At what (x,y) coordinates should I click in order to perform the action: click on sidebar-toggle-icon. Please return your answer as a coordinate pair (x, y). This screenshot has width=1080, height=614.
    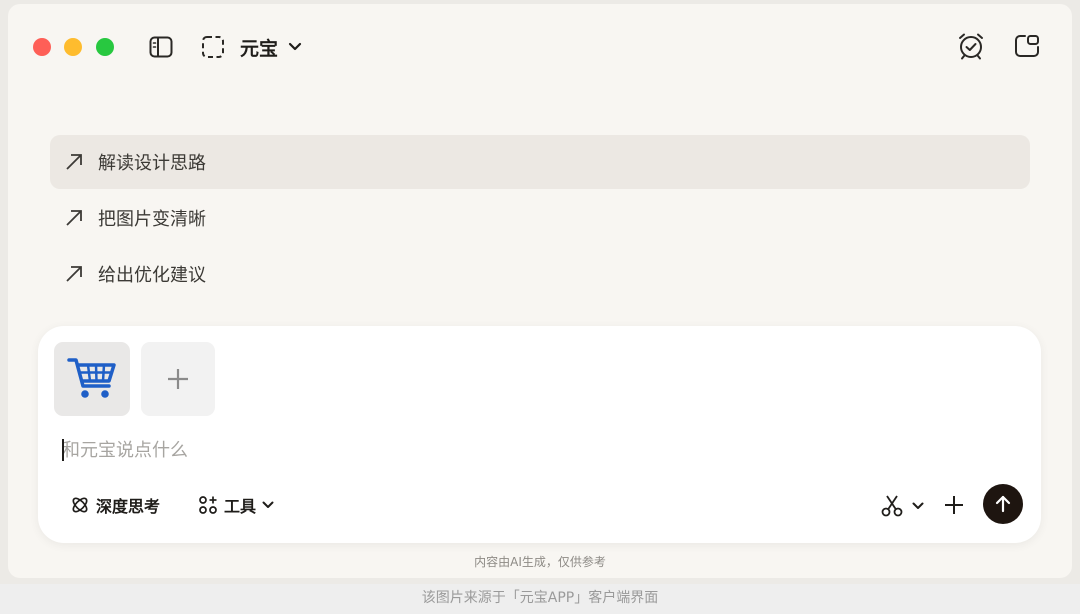
    Looking at the image, I should click on (161, 47).